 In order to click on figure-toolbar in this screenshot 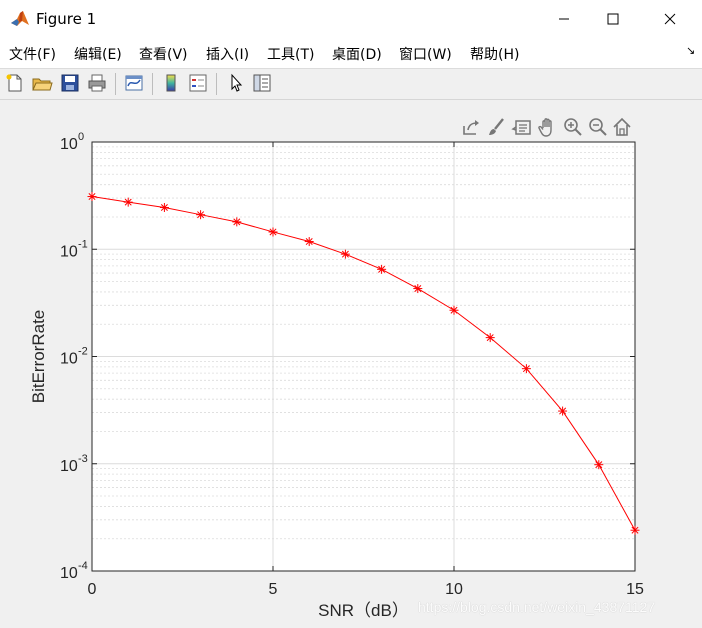, I will do `click(351, 84)`.